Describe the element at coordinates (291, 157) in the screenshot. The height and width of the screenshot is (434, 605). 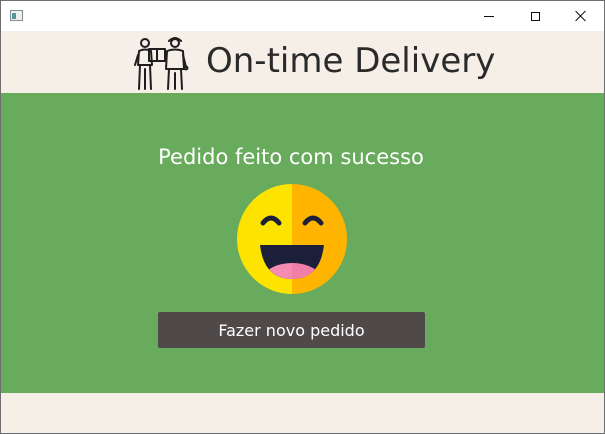
I see `success-message: Pedido feito com sucesso` at that location.